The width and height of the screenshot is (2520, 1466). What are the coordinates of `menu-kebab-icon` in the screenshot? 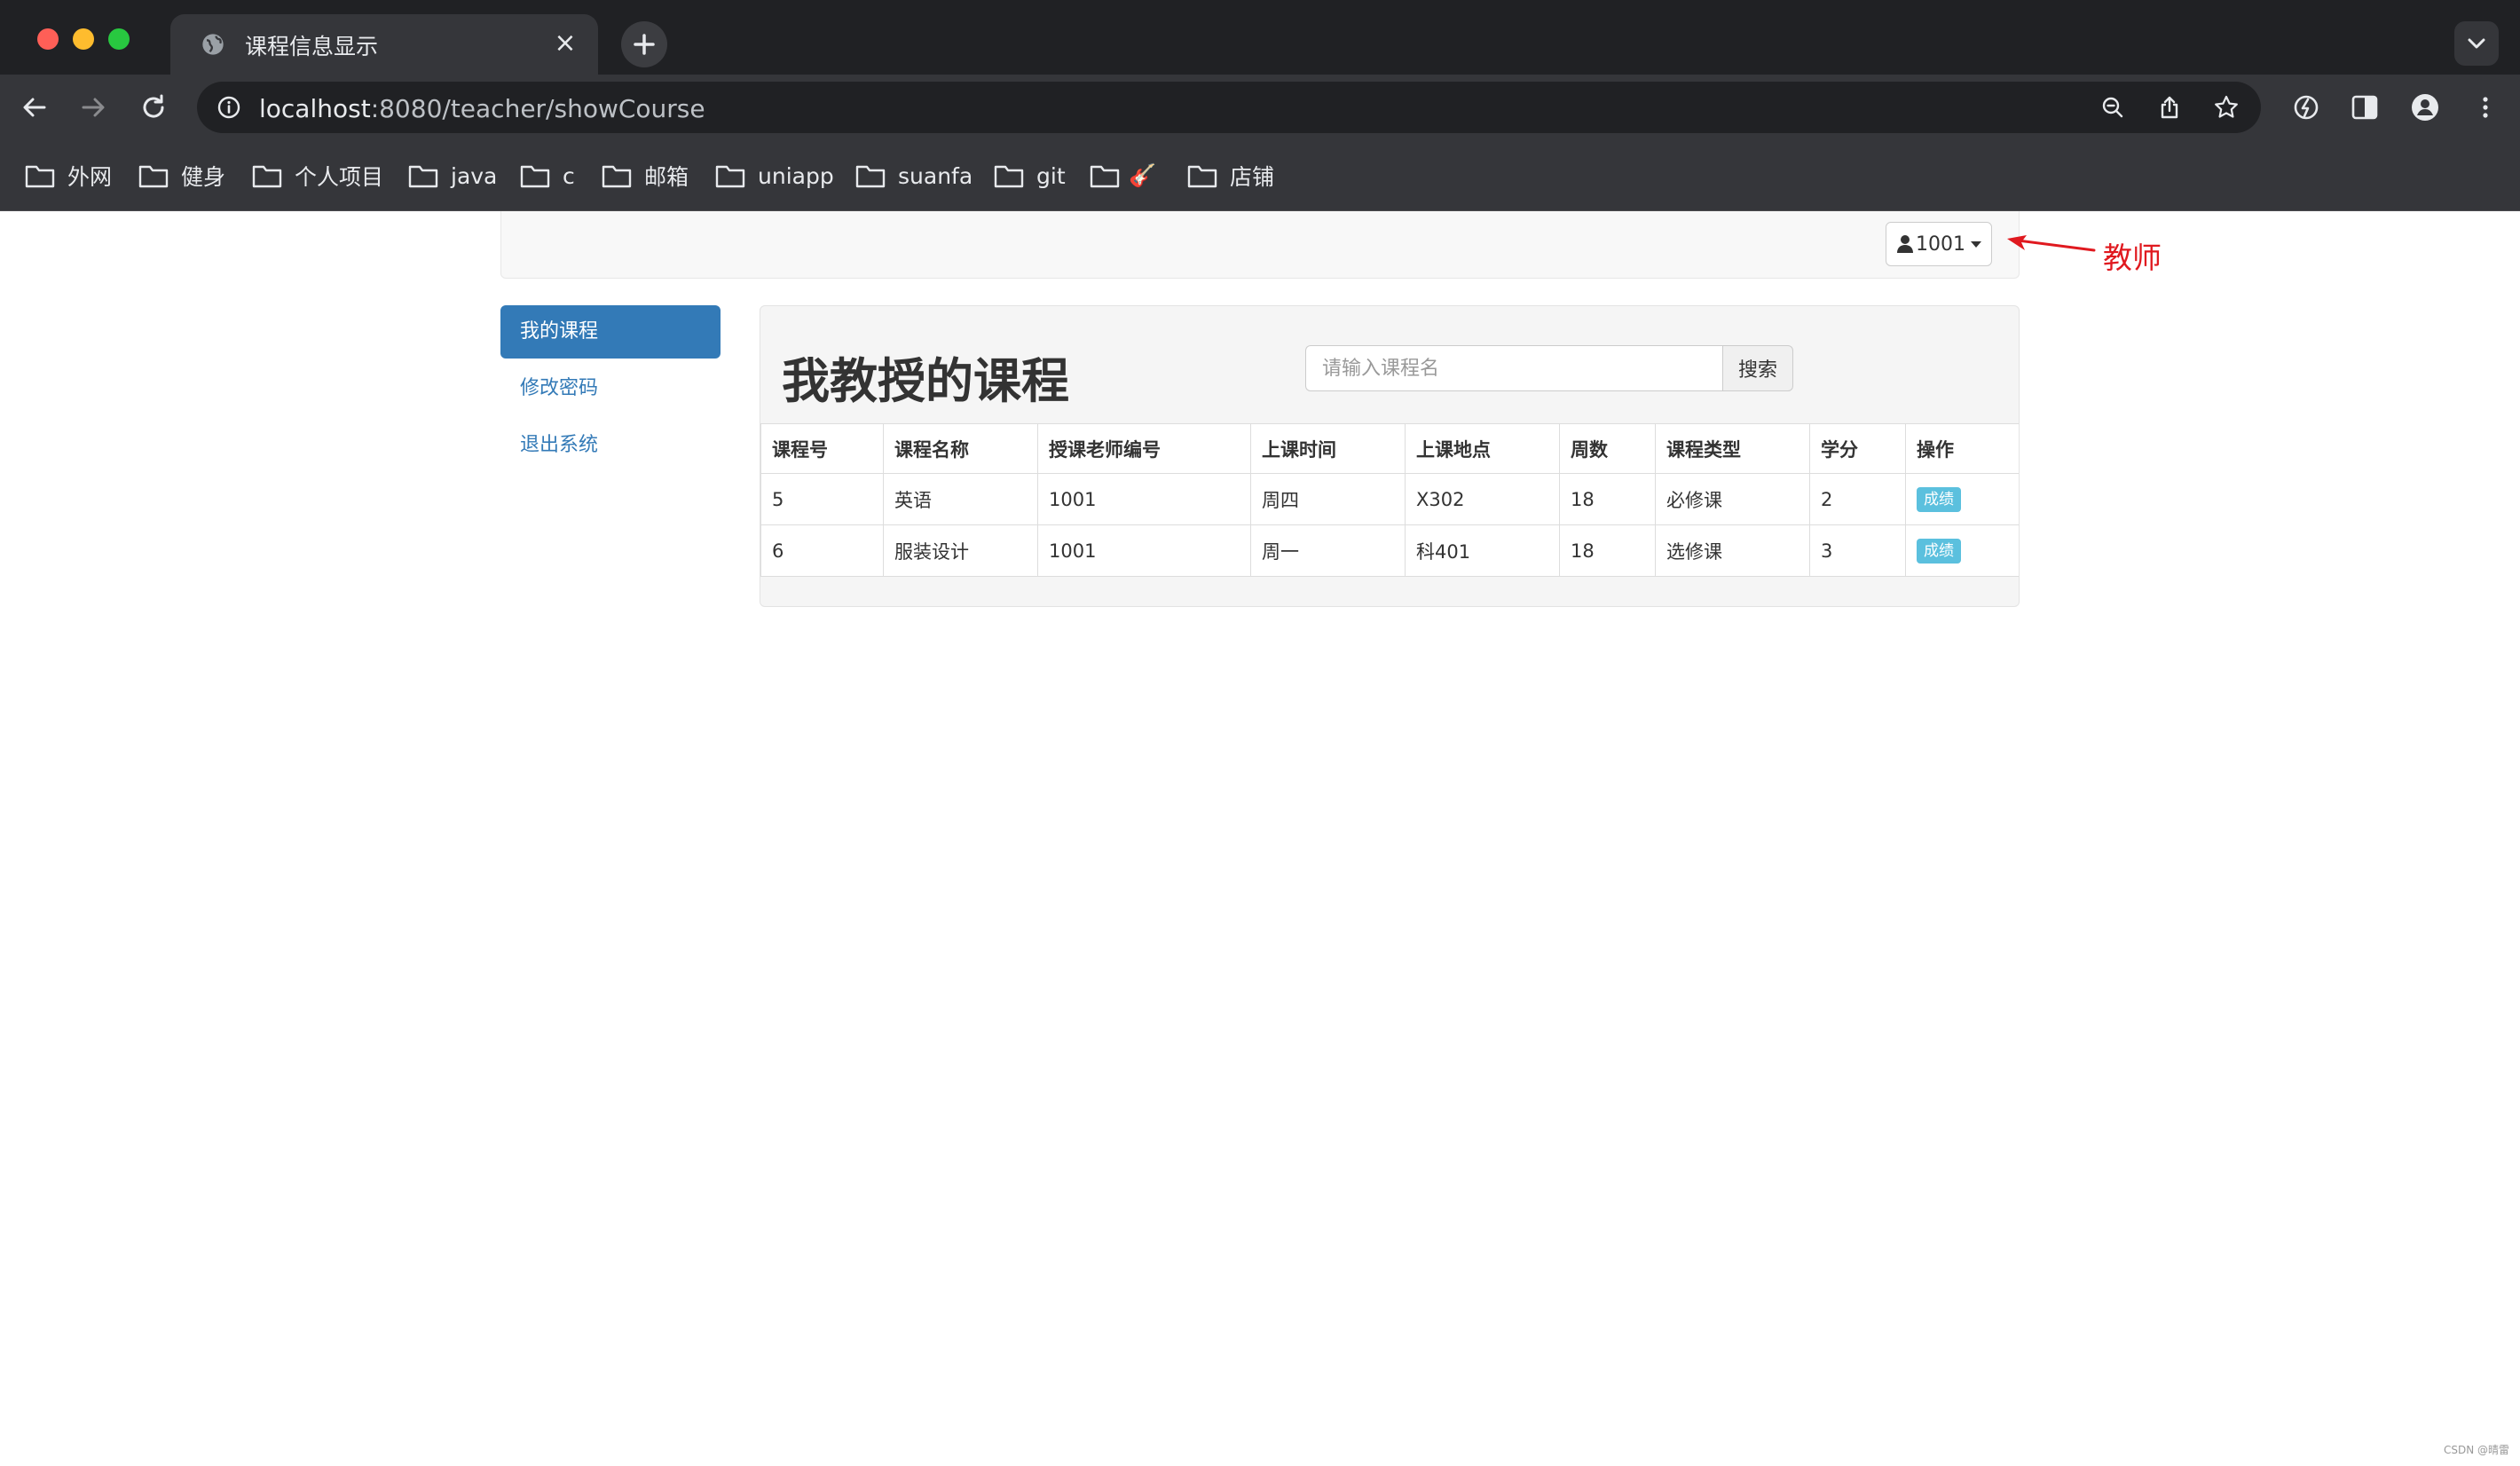 It's located at (2485, 107).